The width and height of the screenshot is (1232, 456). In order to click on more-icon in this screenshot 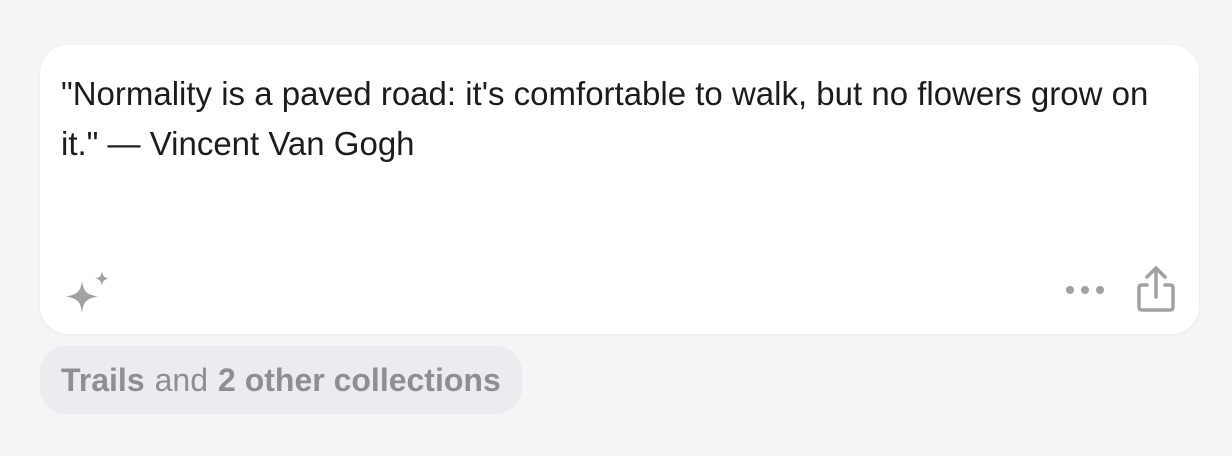, I will do `click(1085, 290)`.